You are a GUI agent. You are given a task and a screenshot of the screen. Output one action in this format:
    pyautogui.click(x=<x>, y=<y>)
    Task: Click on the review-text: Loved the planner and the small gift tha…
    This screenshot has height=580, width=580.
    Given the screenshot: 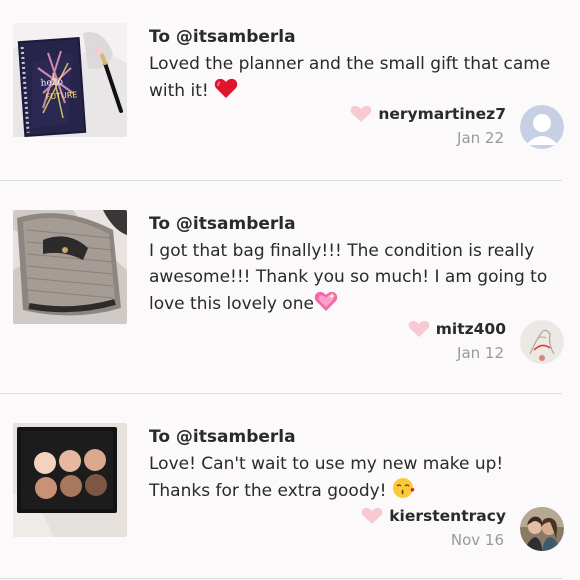 What is the action you would take?
    pyautogui.click(x=356, y=79)
    